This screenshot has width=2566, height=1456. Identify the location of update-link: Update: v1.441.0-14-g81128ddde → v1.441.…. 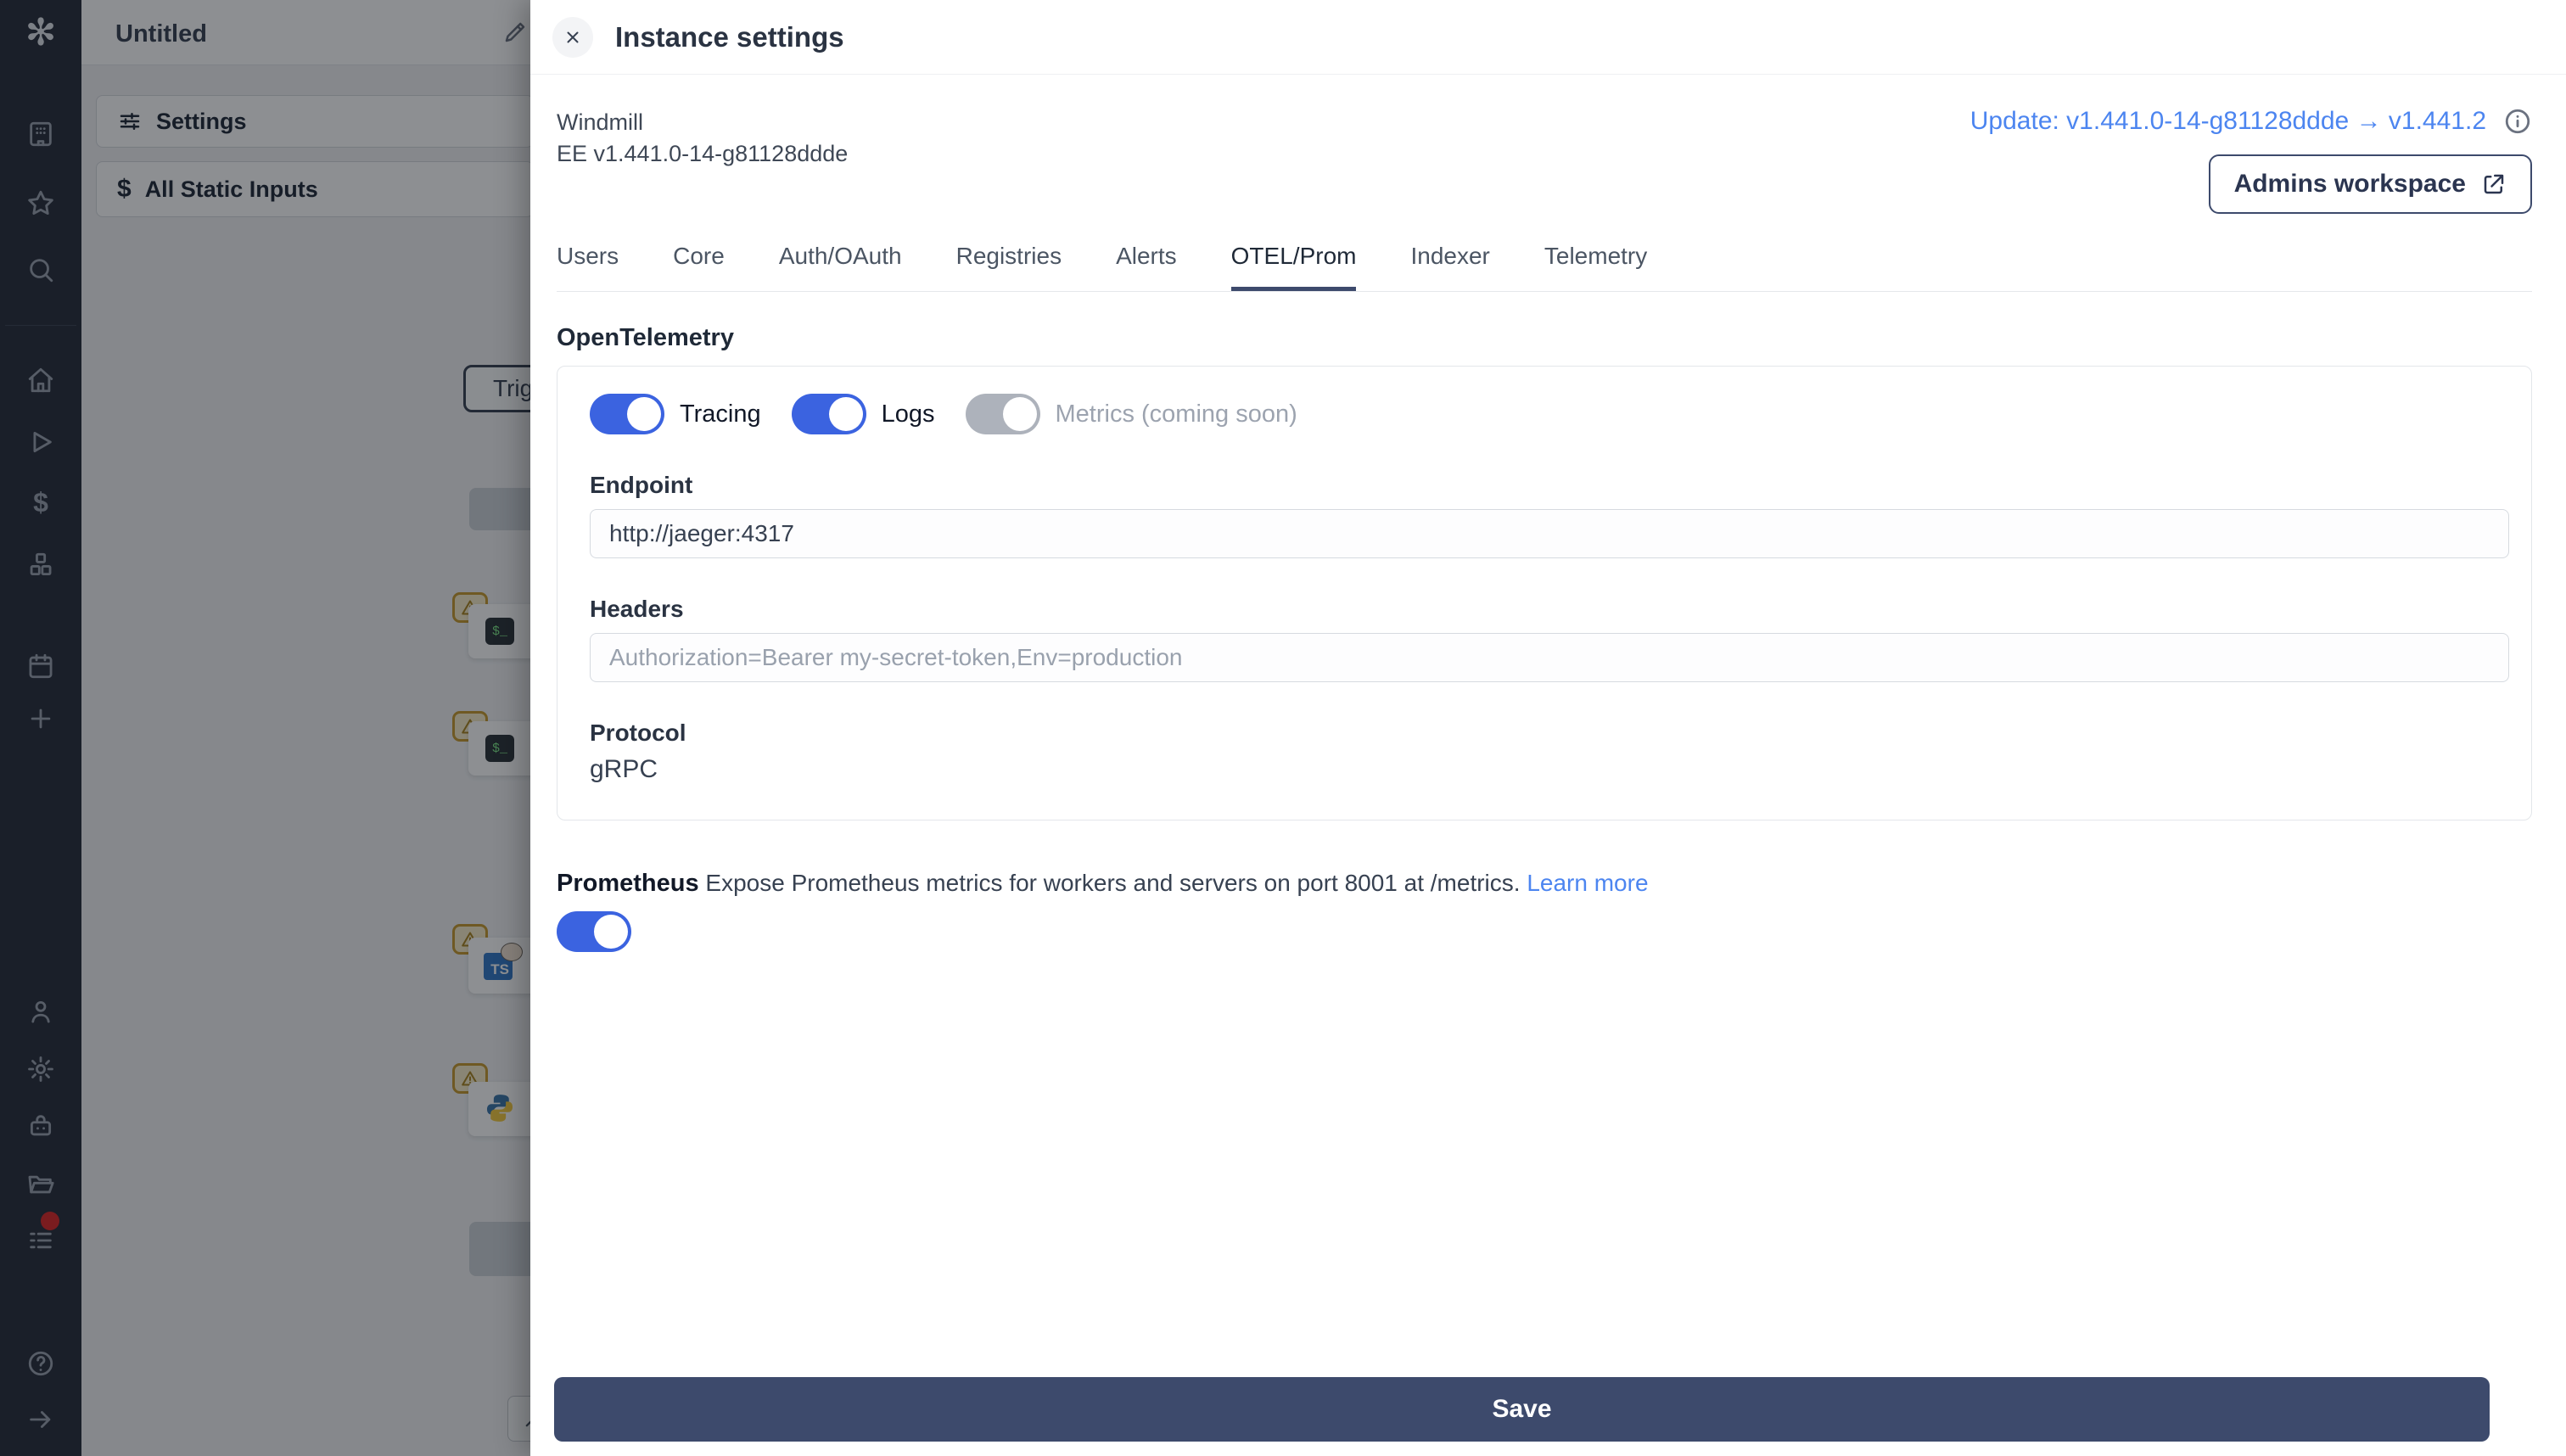
(2228, 122).